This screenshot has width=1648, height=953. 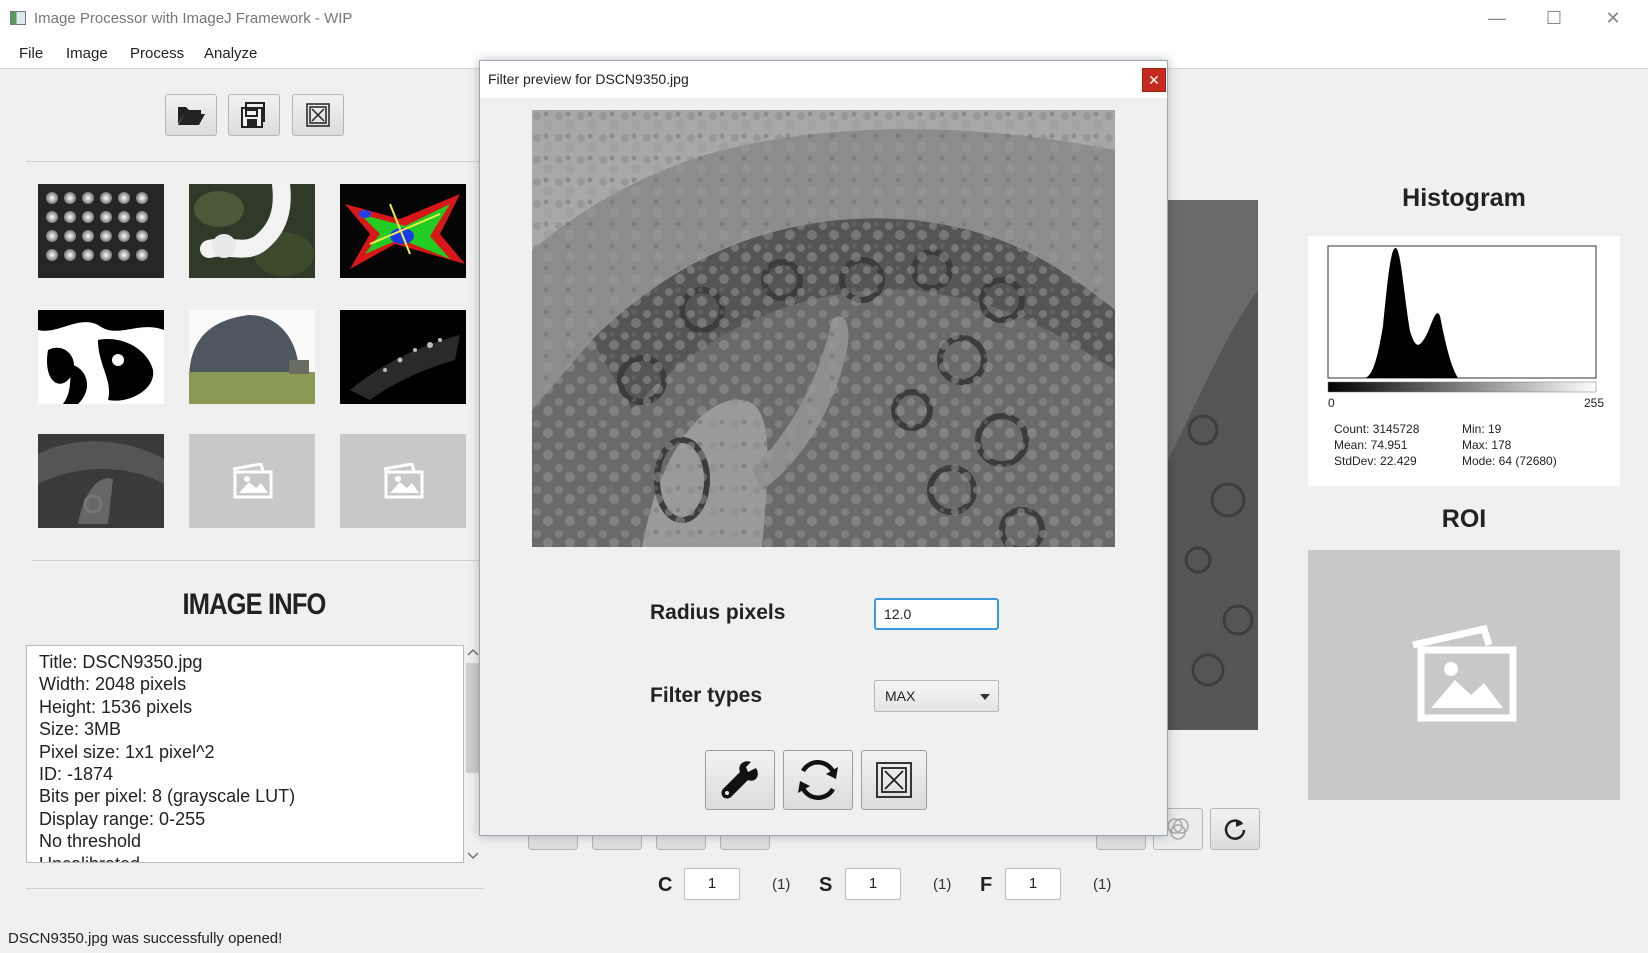 I want to click on frame-count: (1), so click(x=1102, y=884).